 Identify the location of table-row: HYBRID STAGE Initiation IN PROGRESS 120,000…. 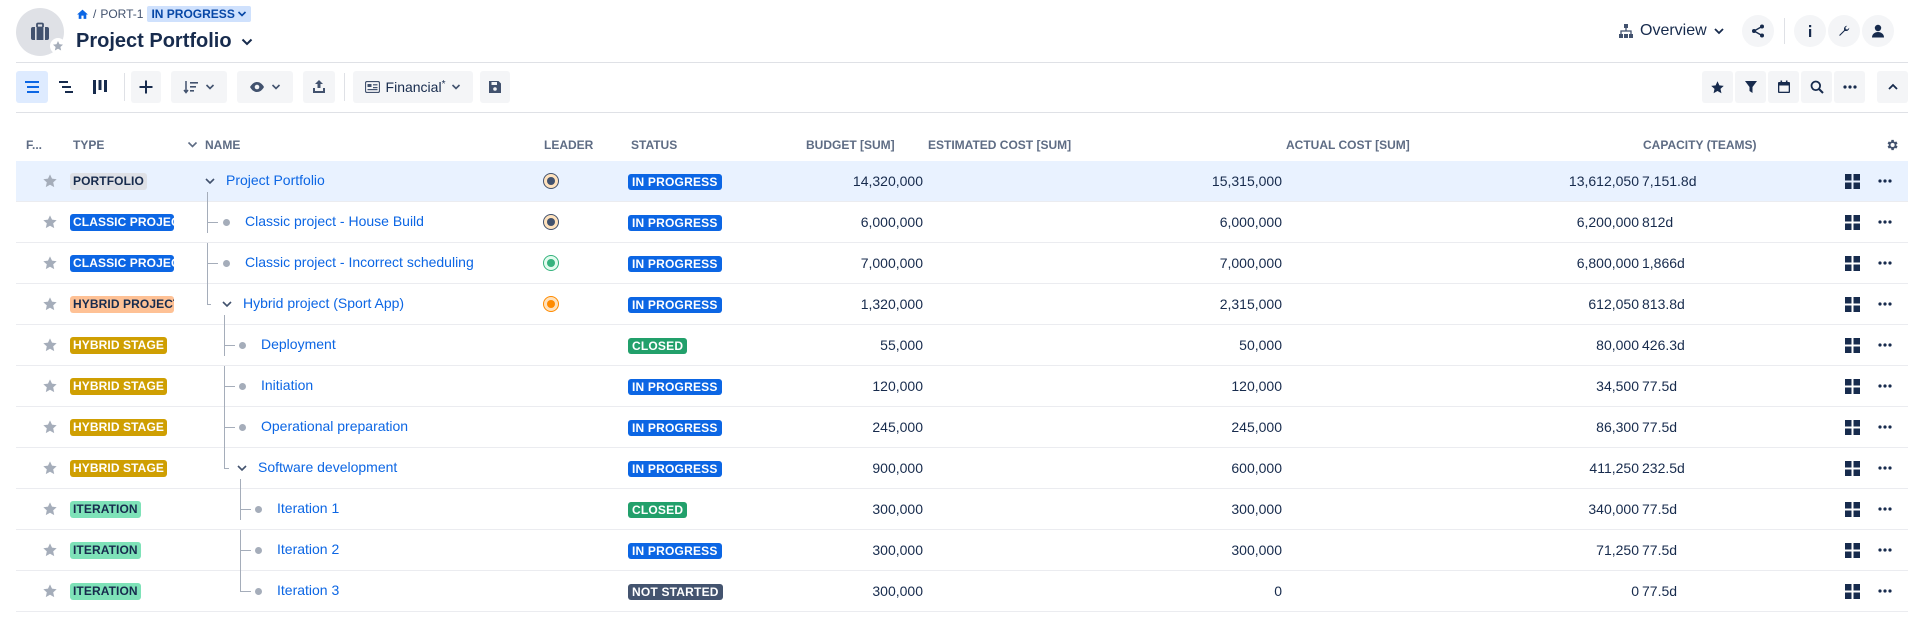
(962, 386).